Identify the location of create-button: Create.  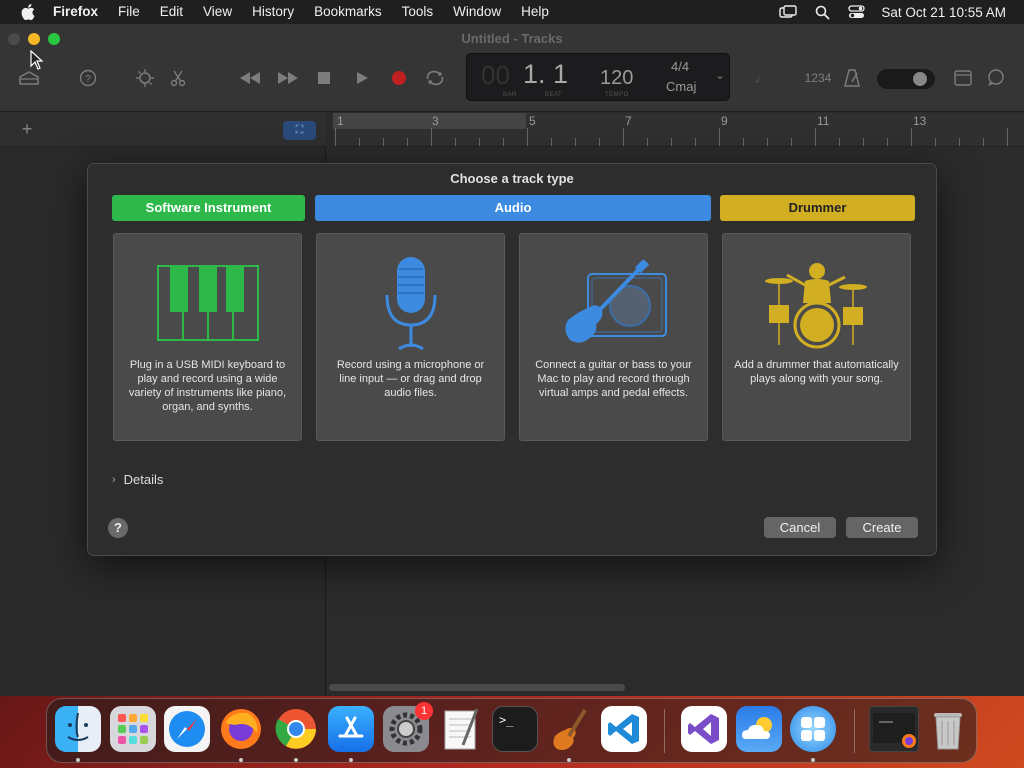
(882, 527).